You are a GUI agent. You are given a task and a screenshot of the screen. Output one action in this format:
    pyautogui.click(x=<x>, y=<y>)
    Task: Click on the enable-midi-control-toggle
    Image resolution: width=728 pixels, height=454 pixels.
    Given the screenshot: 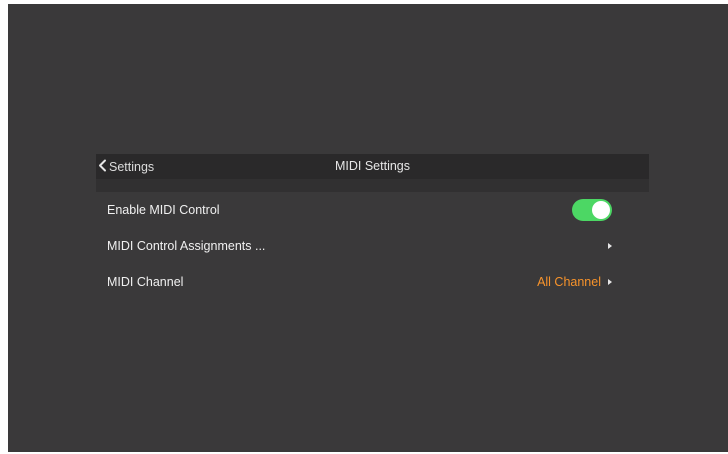 What is the action you would take?
    pyautogui.click(x=592, y=210)
    